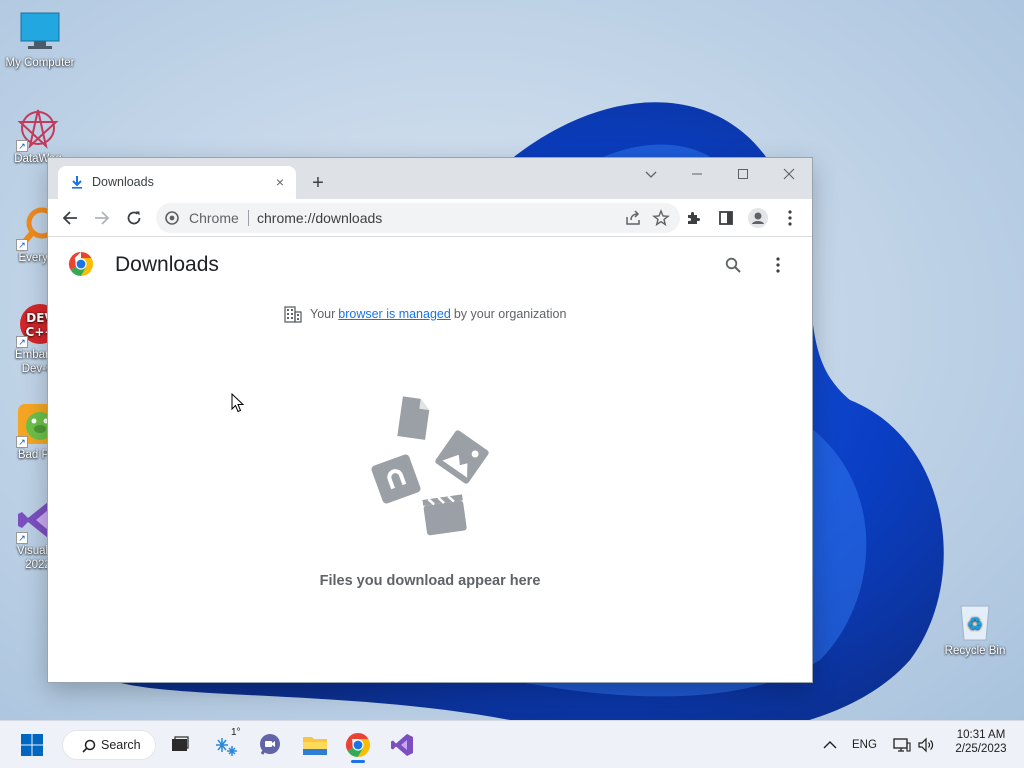 Image resolution: width=1024 pixels, height=768 pixels. What do you see at coordinates (236, 732) in the screenshot?
I see `weather-temperature: 1°` at bounding box center [236, 732].